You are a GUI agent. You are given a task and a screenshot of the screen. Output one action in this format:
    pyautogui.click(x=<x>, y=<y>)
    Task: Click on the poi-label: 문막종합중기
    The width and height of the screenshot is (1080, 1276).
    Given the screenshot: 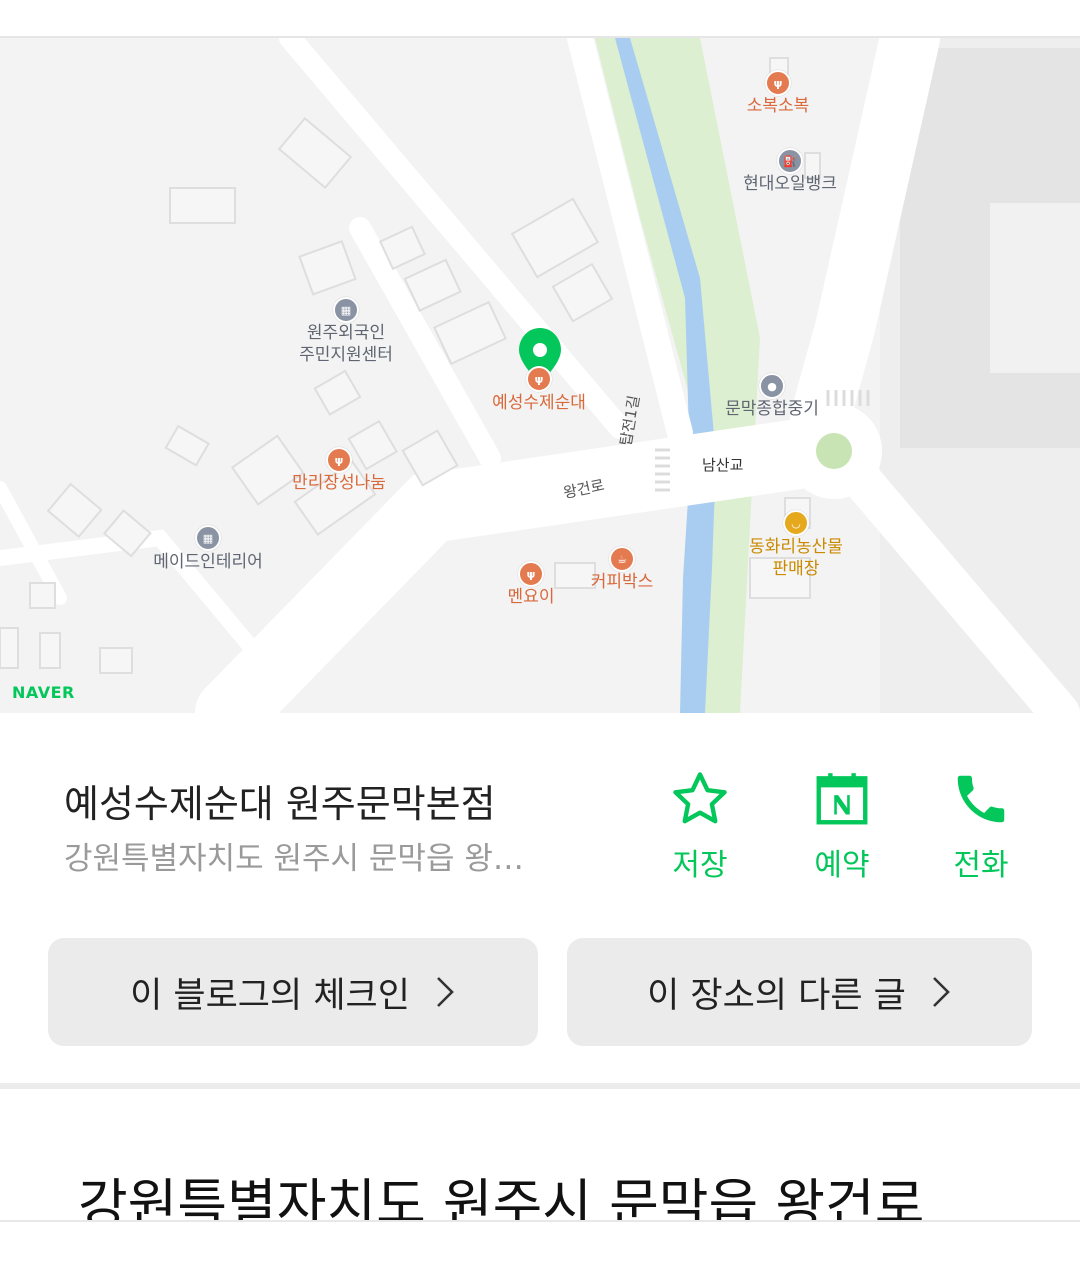 What is the action you would take?
    pyautogui.click(x=772, y=409)
    